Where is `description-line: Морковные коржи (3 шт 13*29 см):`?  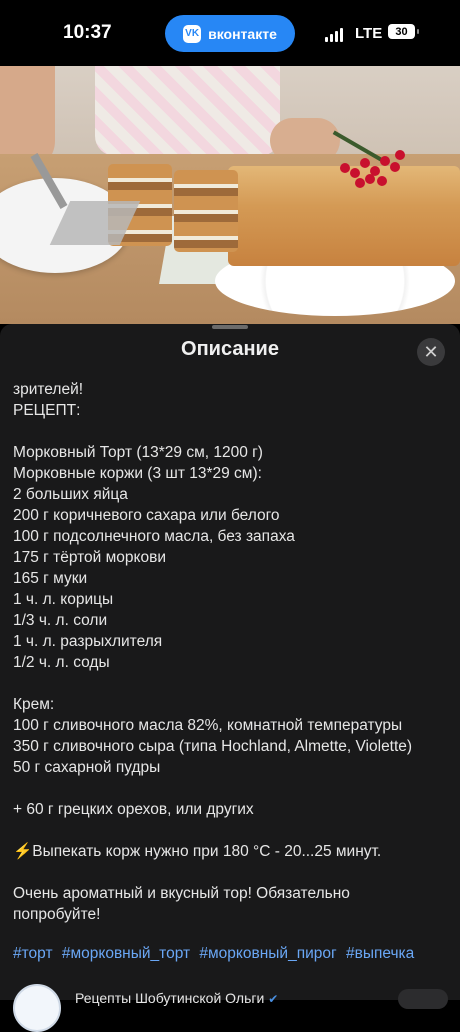
description-line: Морковные коржи (3 шт 13*29 см): is located at coordinates (137, 473).